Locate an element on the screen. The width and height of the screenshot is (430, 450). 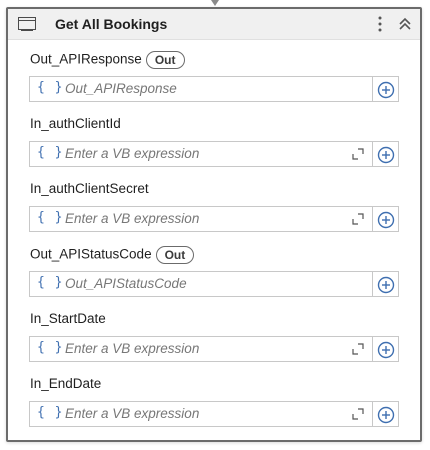
argument-name: Out_APIResponse is located at coordinates (86, 59).